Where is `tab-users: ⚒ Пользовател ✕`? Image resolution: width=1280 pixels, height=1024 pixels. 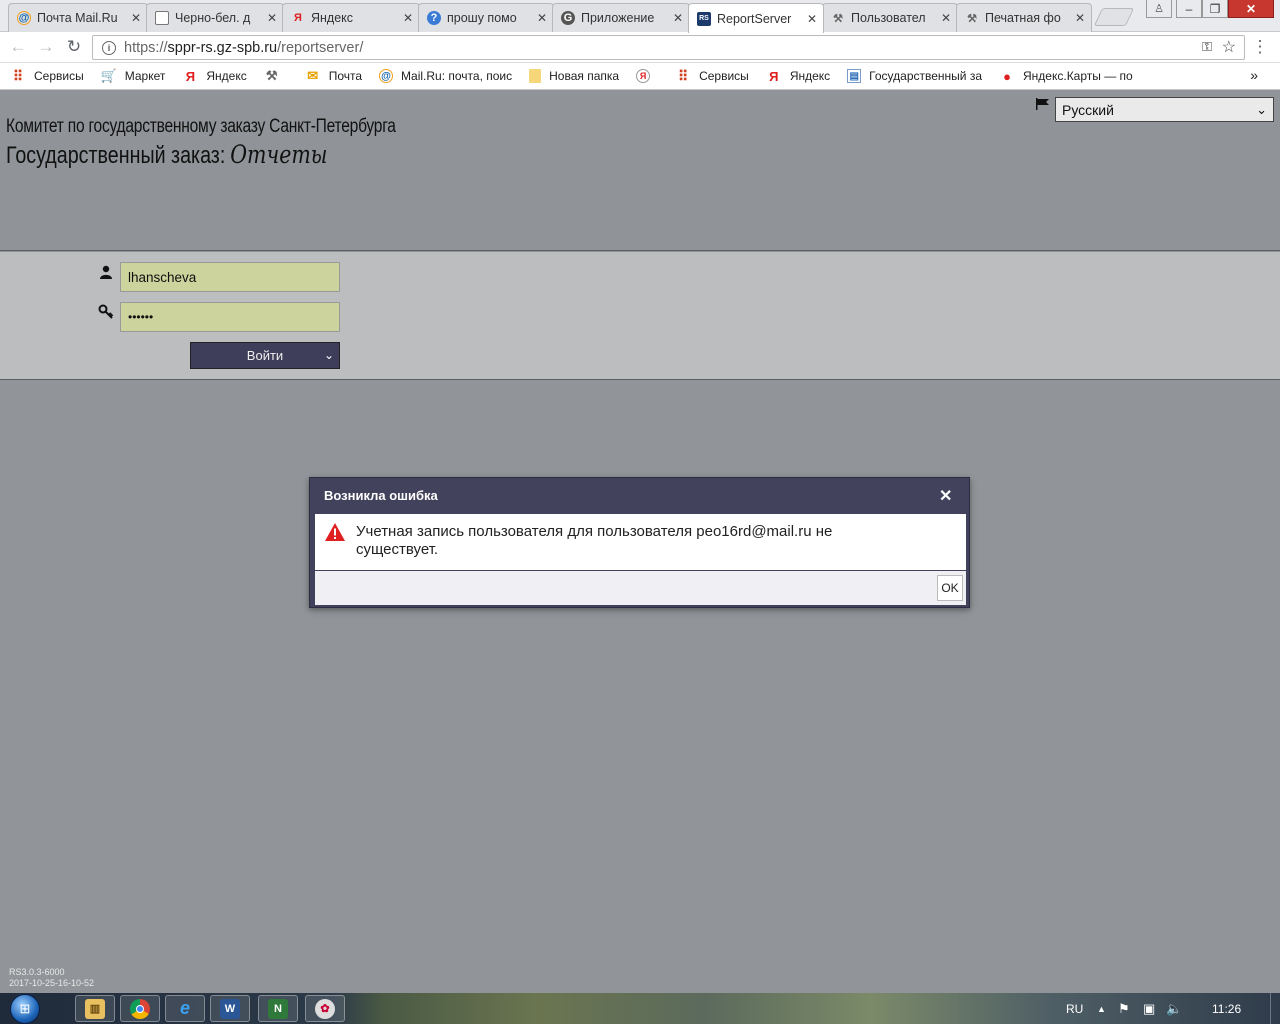 tab-users: ⚒ Пользовател ✕ is located at coordinates (890, 17).